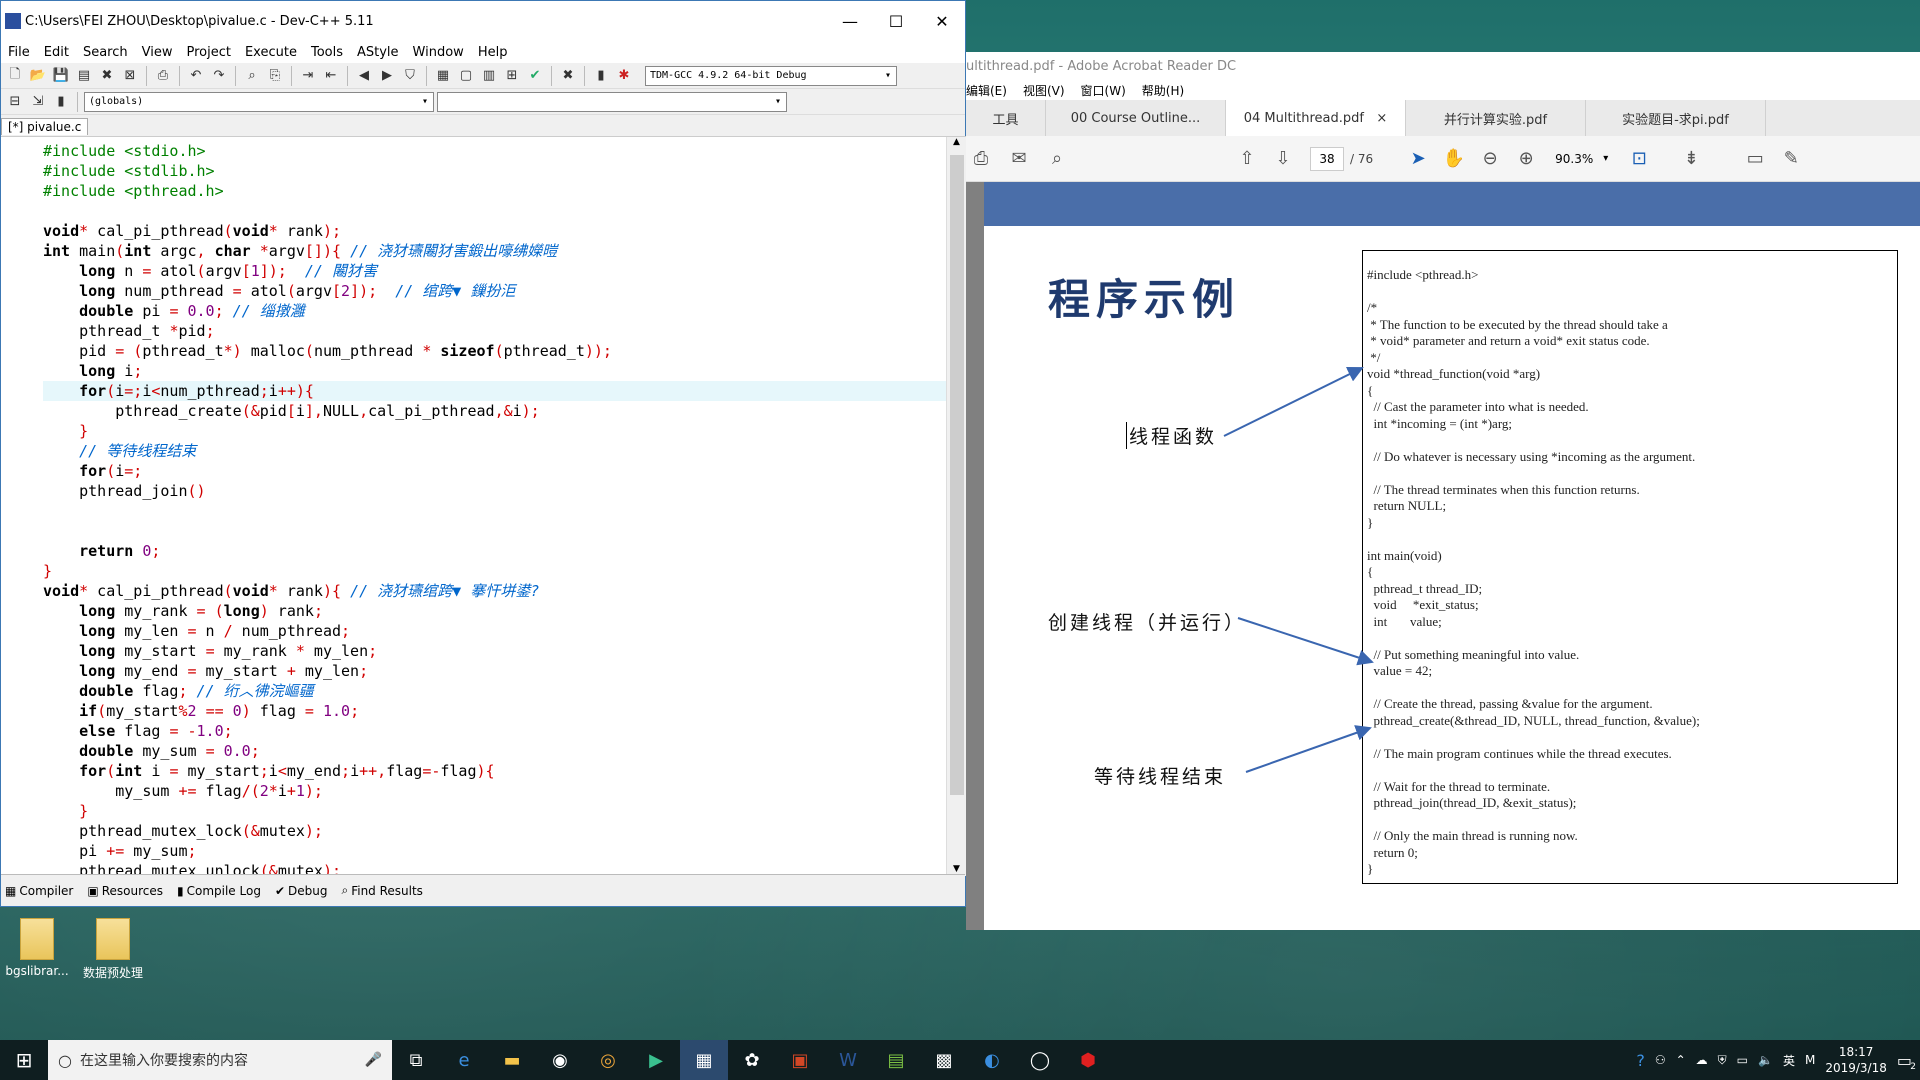  Describe the element at coordinates (1765, 1060) in the screenshot. I see `volume-icon: 🔈` at that location.